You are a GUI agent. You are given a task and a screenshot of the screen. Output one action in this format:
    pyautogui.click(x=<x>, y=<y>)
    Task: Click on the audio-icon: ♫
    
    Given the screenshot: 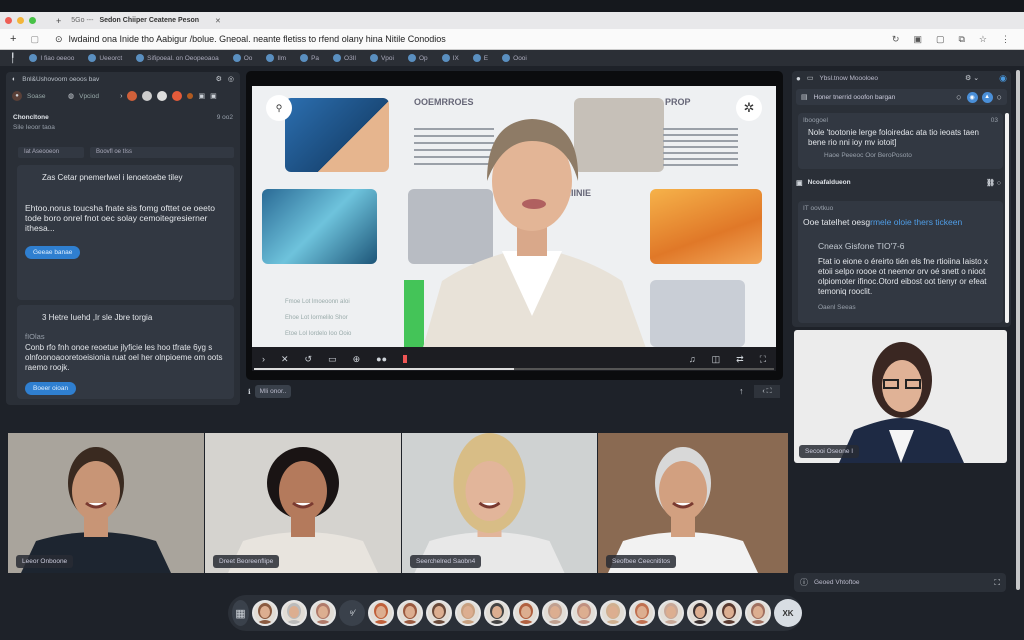 What is the action you would take?
    pyautogui.click(x=692, y=359)
    